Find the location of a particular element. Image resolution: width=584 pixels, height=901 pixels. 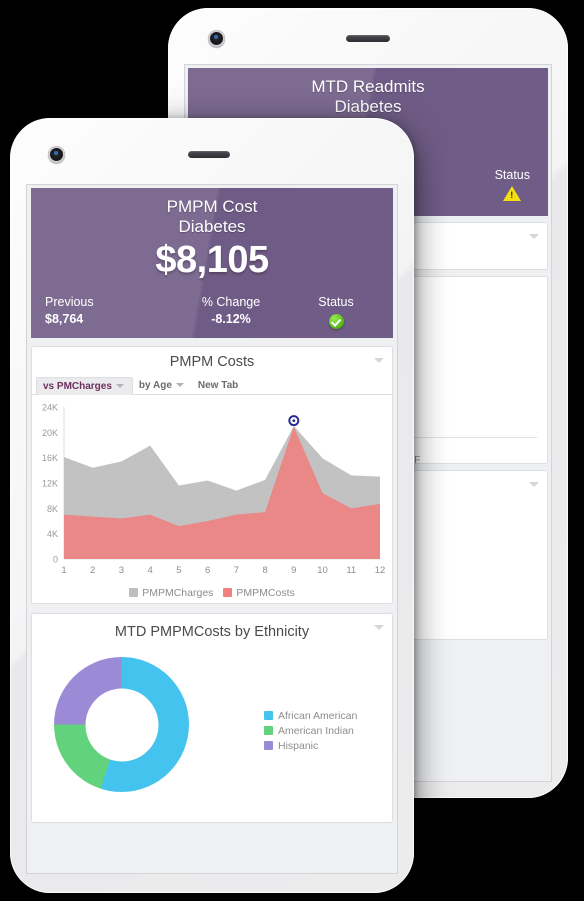

front-kpi-title: PMPM Cost Diabetes is located at coordinates (212, 212).